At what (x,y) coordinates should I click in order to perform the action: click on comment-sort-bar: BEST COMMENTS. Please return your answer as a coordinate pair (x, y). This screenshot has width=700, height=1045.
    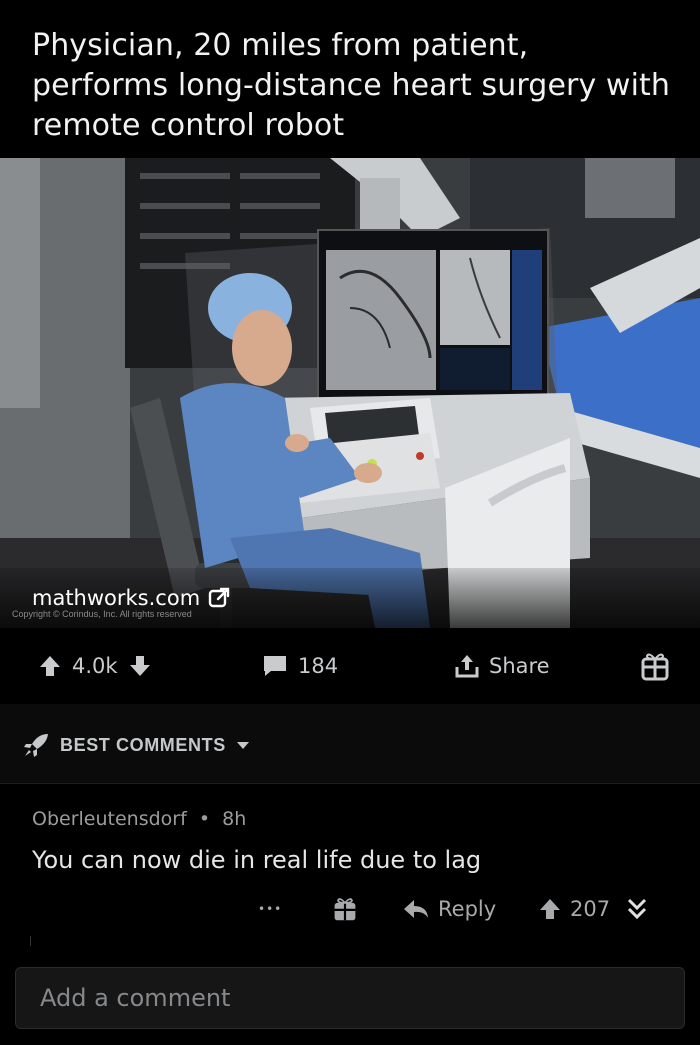
    Looking at the image, I should click on (350, 744).